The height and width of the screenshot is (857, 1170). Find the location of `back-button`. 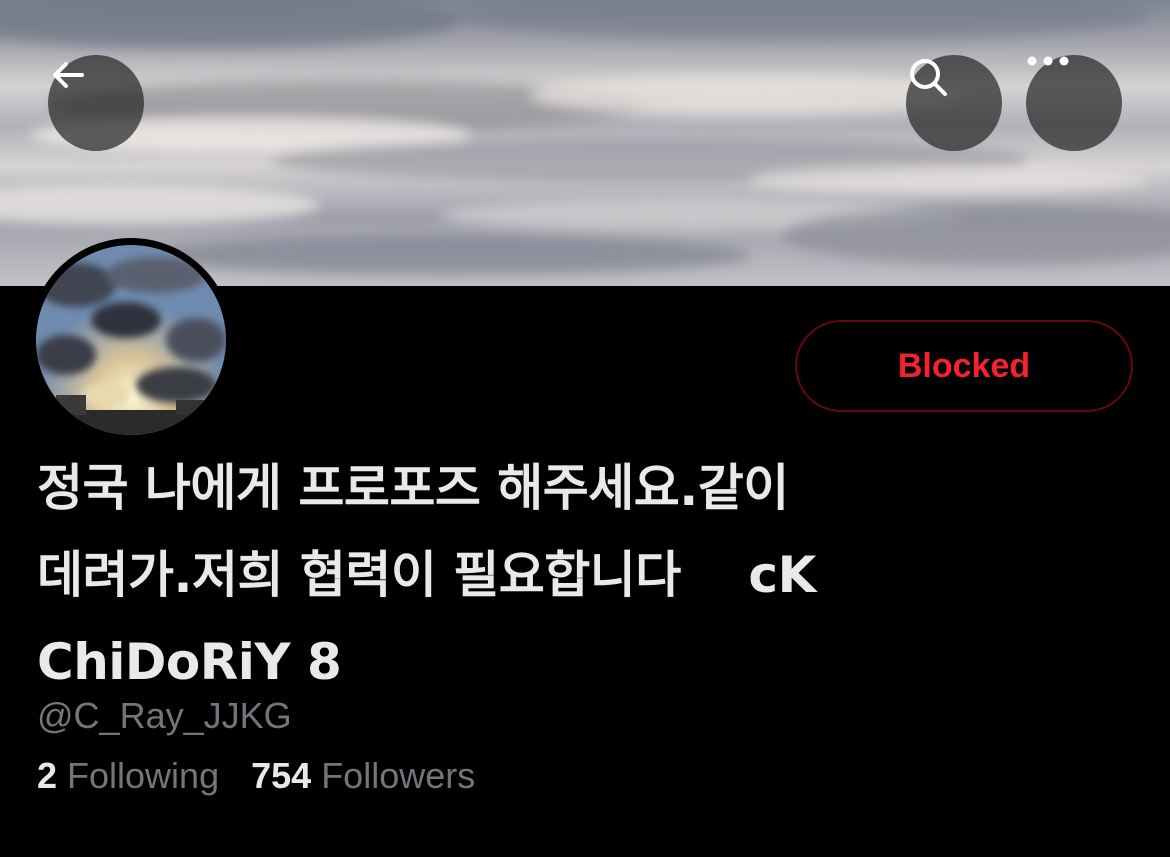

back-button is located at coordinates (96, 103).